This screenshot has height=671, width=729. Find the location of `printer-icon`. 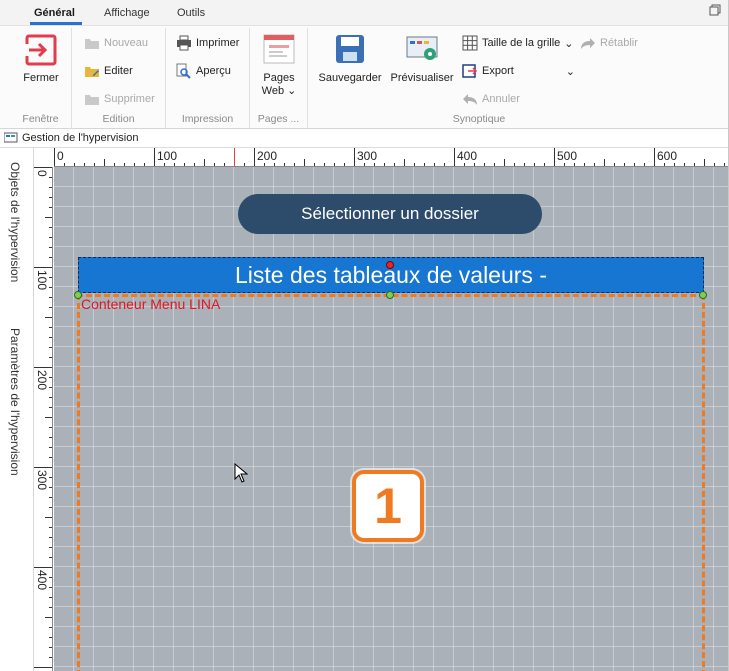

printer-icon is located at coordinates (184, 43).